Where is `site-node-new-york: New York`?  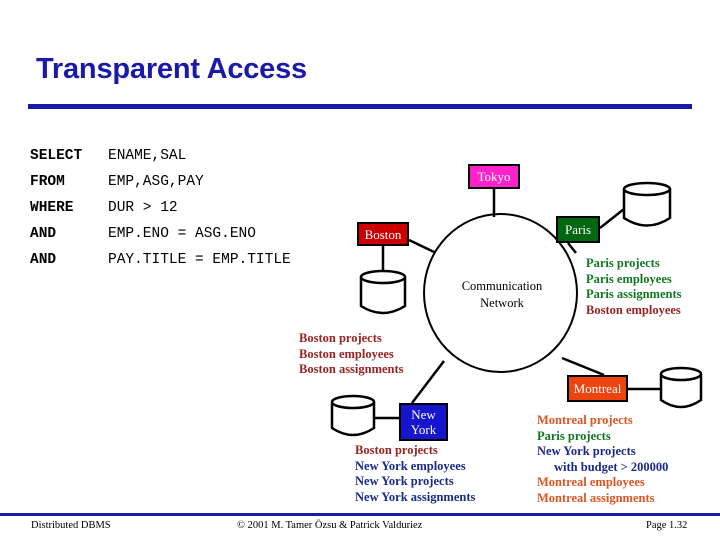 site-node-new-york: New York is located at coordinates (423, 422).